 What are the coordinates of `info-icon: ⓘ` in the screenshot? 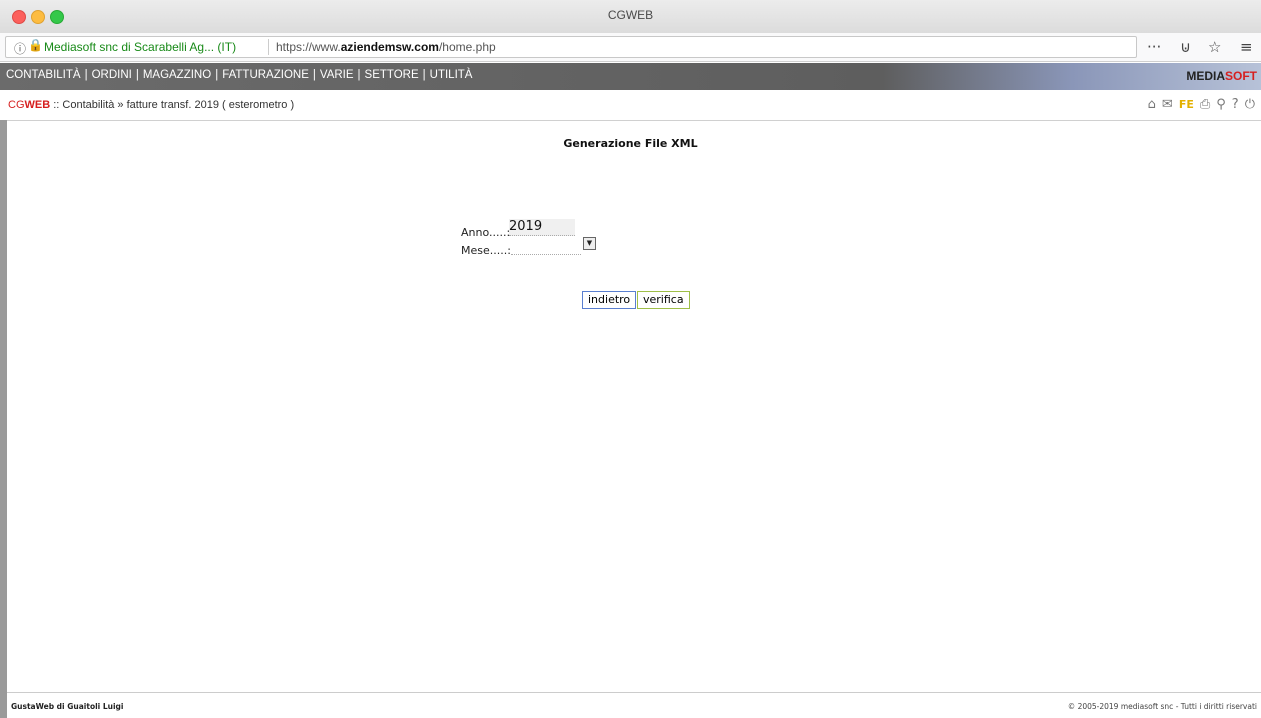 It's located at (20, 48).